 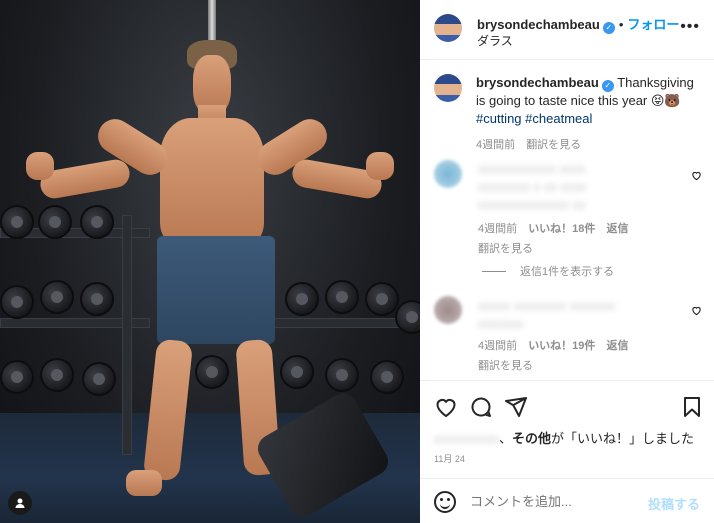 What do you see at coordinates (623, 438) in the screenshot?
I see `likes-suffix: が「いいね！」しました` at bounding box center [623, 438].